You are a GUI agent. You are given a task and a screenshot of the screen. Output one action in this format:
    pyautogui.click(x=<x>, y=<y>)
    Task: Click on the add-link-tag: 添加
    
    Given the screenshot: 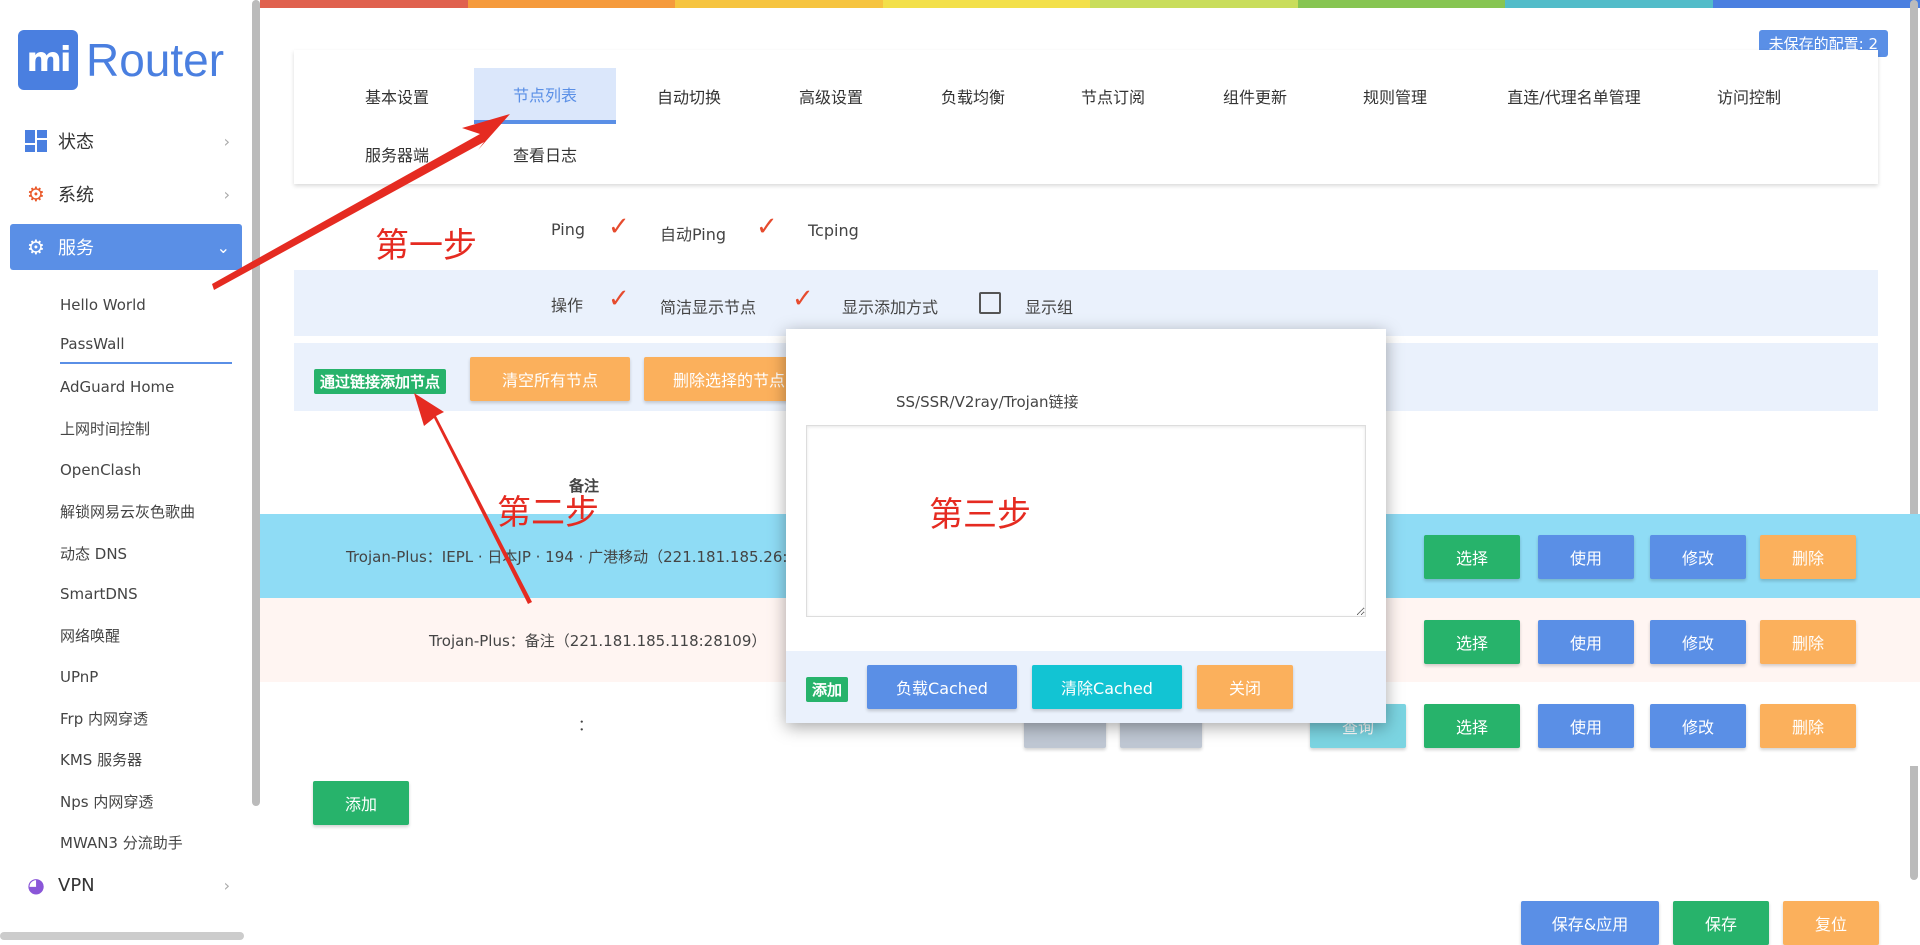 What is the action you would take?
    pyautogui.click(x=827, y=689)
    